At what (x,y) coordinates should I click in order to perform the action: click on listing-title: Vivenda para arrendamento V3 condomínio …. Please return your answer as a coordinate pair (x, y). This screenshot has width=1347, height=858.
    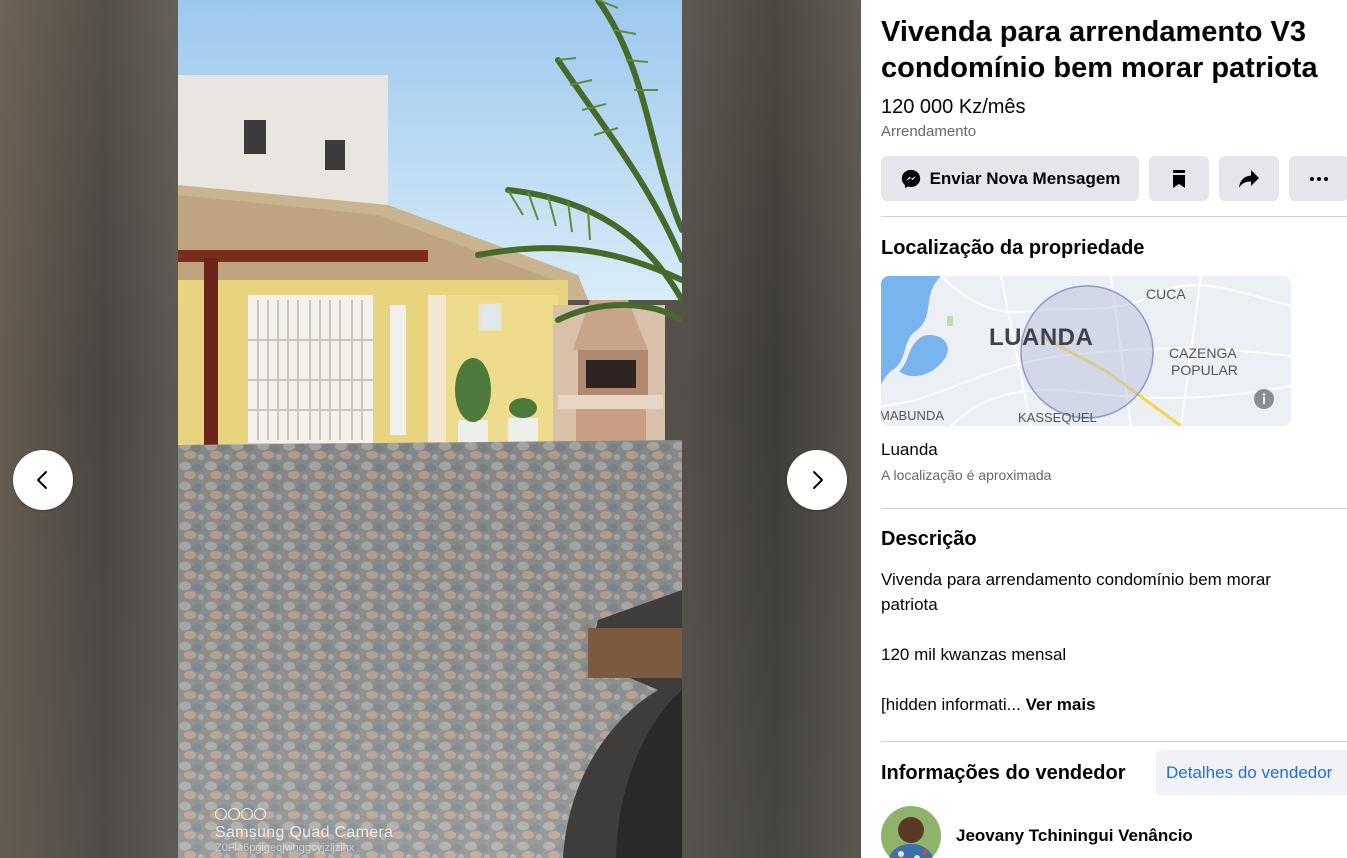
    Looking at the image, I should click on (1099, 50).